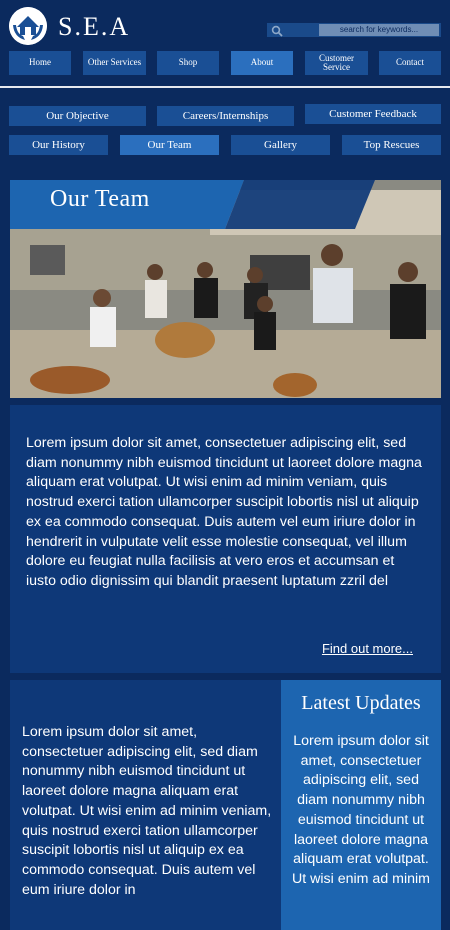 This screenshot has height=930, width=450. What do you see at coordinates (77, 116) in the screenshot?
I see `subnav-our-objective: Our Objective` at bounding box center [77, 116].